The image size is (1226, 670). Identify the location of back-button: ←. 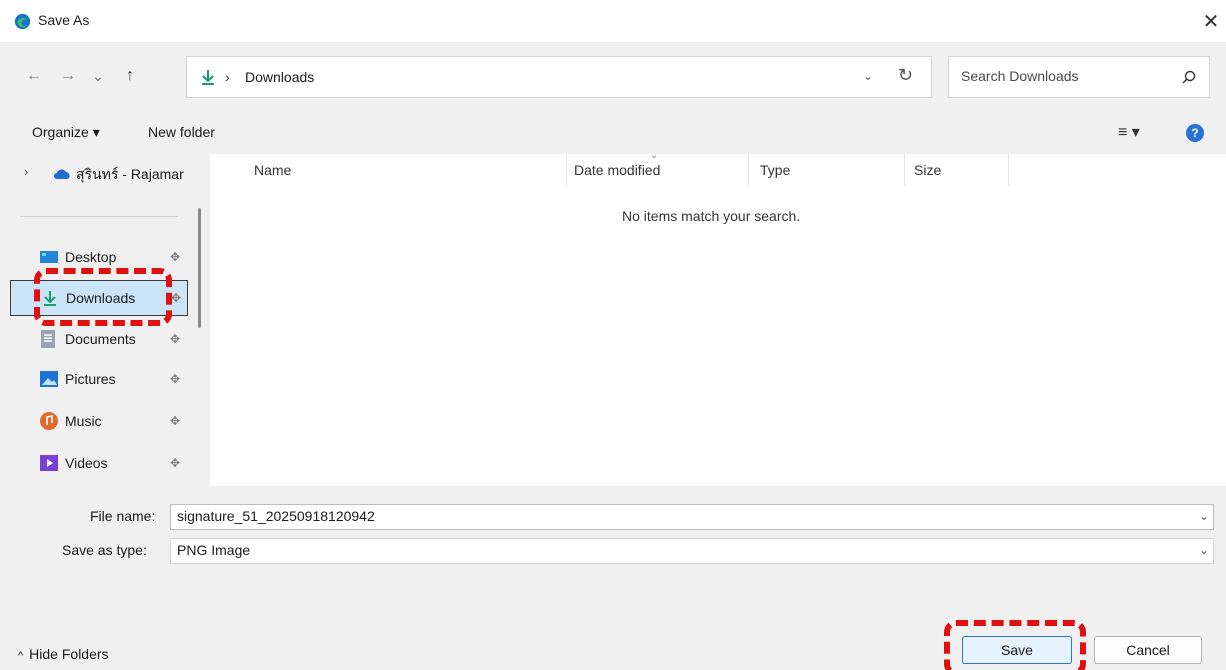
(34, 76).